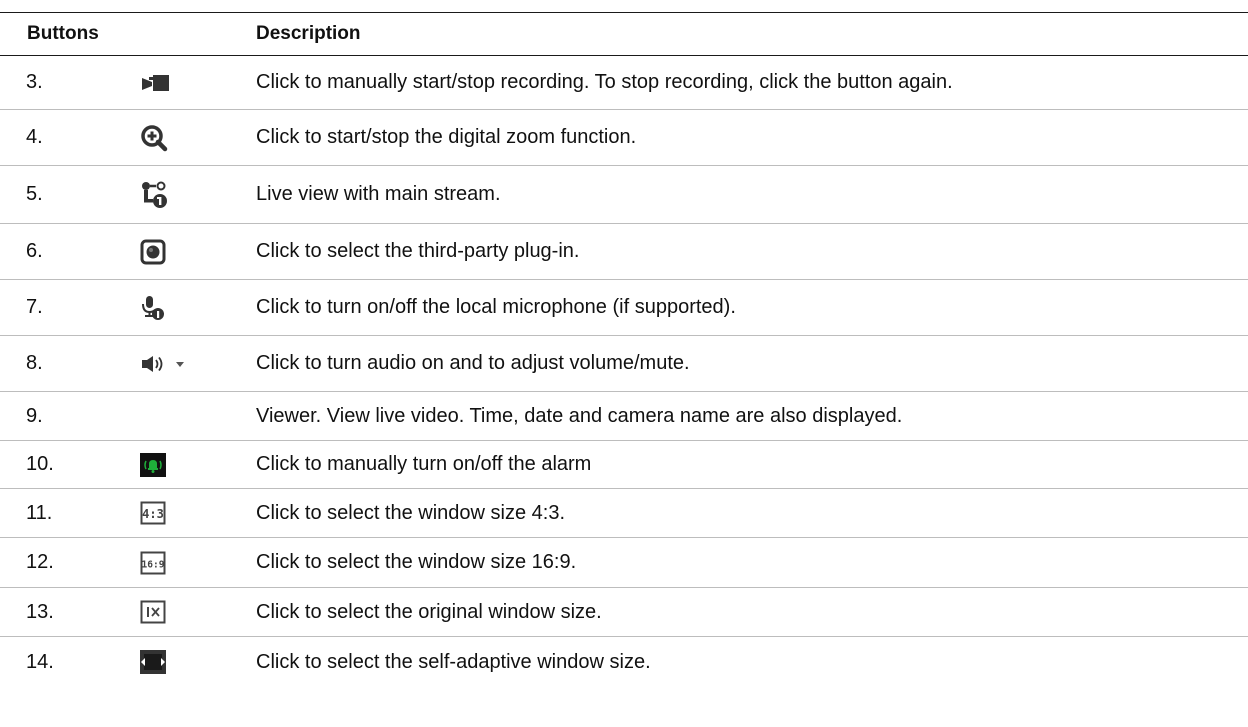 This screenshot has height=727, width=1248. I want to click on row-description: Click to select the window size 4:3., so click(411, 512).